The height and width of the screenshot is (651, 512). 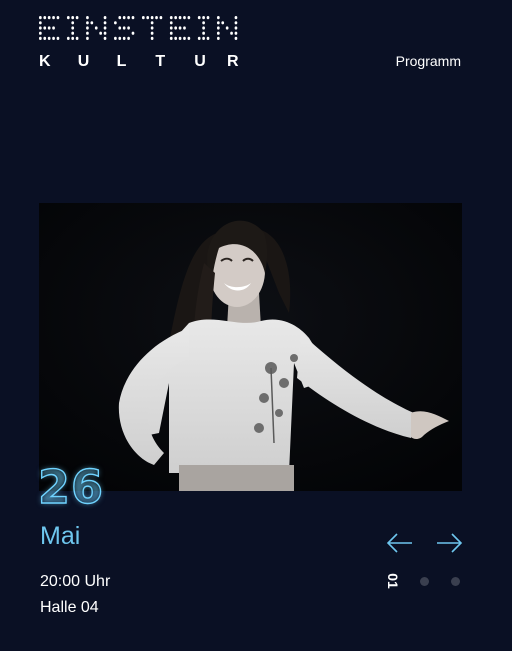 I want to click on prev-slide-button, so click(x=400, y=543).